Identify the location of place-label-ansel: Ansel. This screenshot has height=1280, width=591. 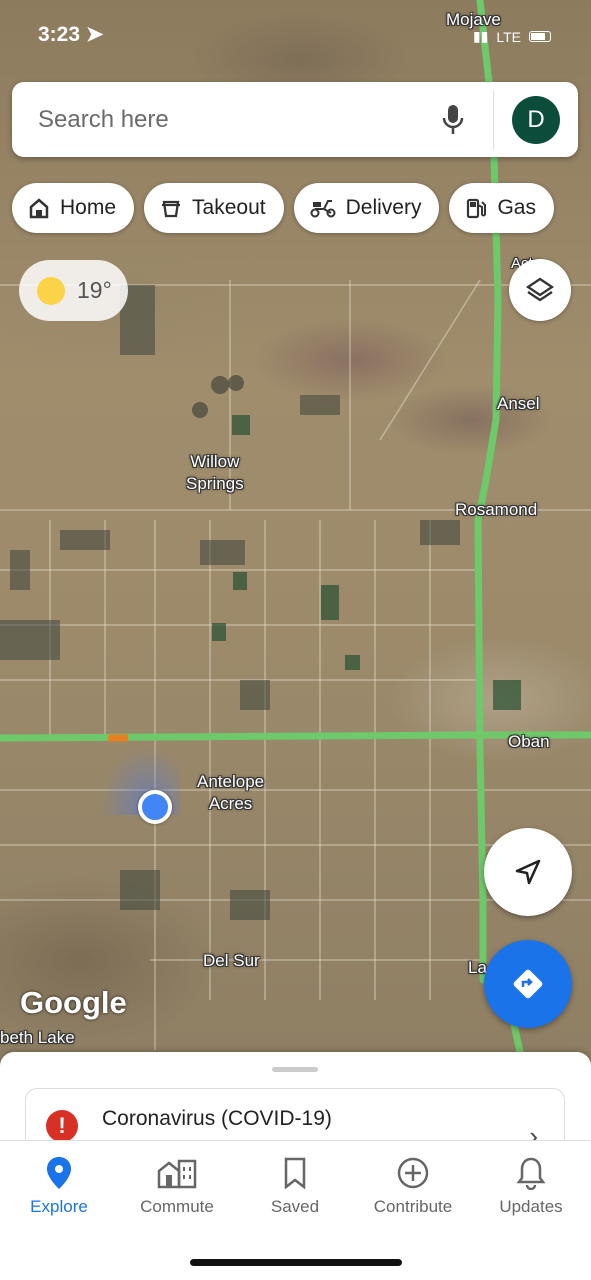
(518, 404).